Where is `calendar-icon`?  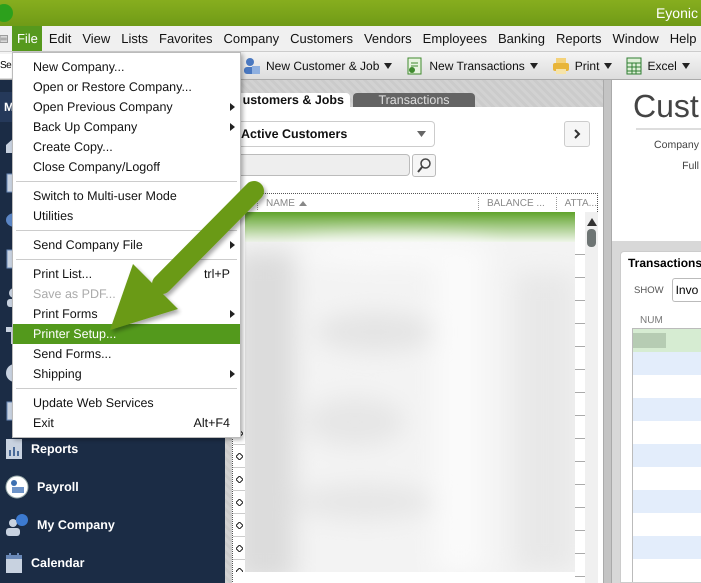
calendar-icon is located at coordinates (14, 563).